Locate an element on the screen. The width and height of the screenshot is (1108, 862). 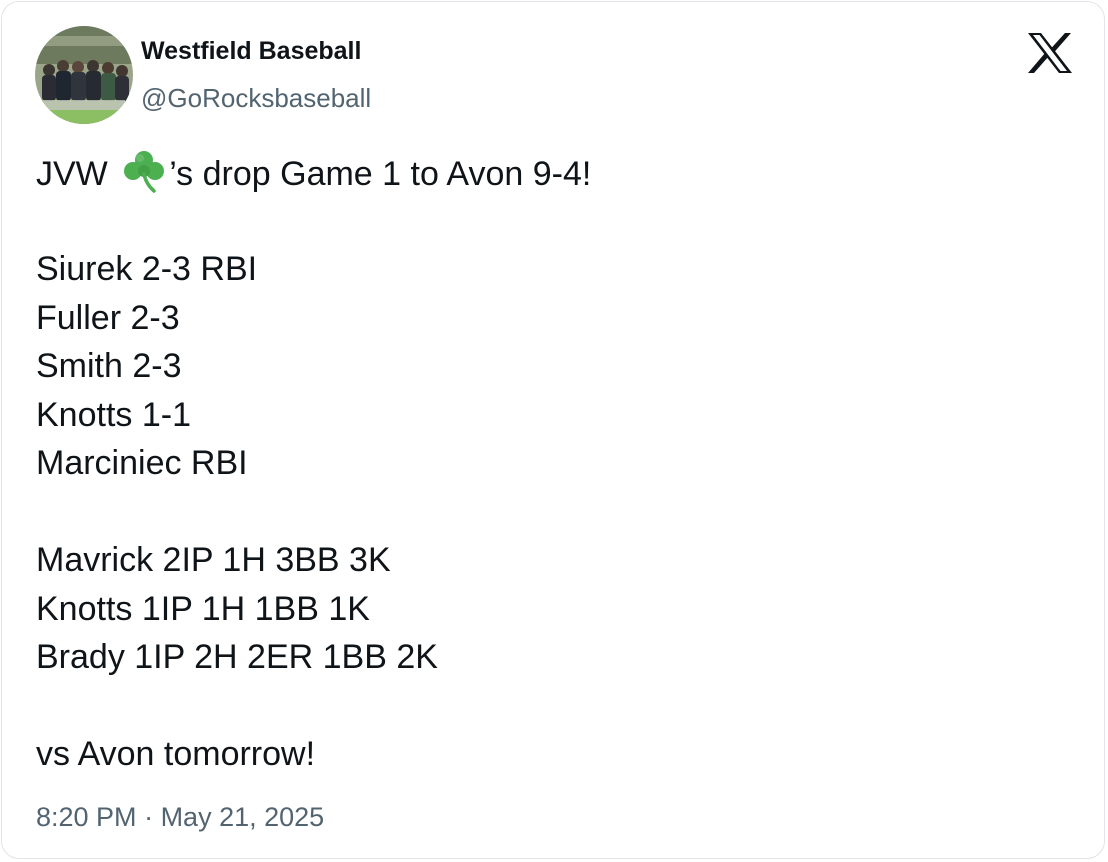
batting-line: Fuller 2-3 is located at coordinates (108, 317).